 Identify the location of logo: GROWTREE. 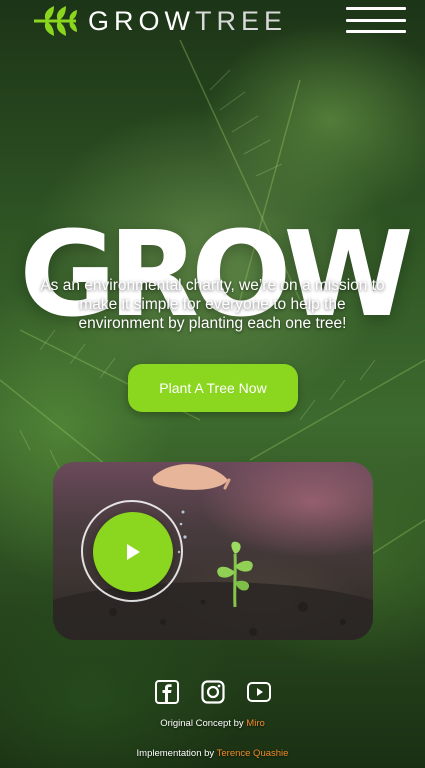
(159, 21).